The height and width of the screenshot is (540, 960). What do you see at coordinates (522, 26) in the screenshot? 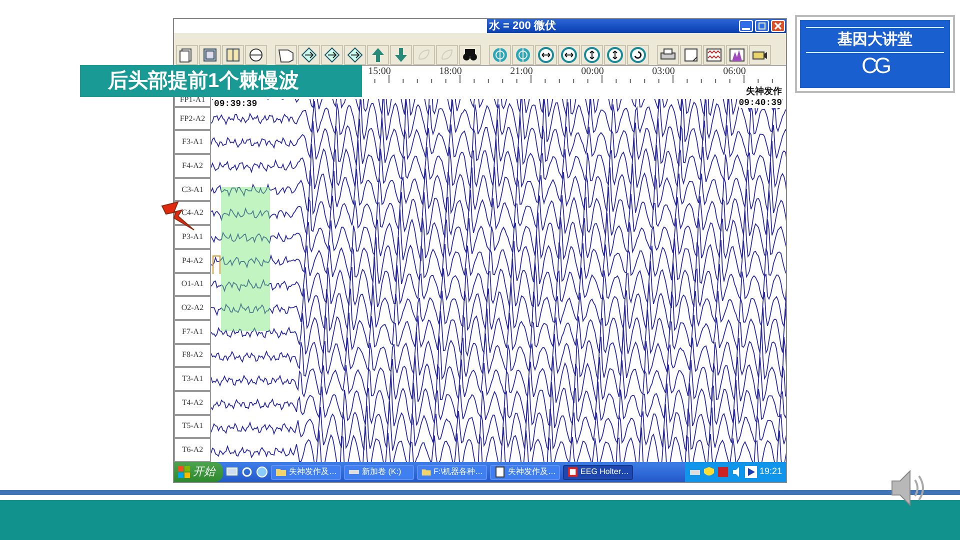
I see `window-title: 水 = 200 微伏` at bounding box center [522, 26].